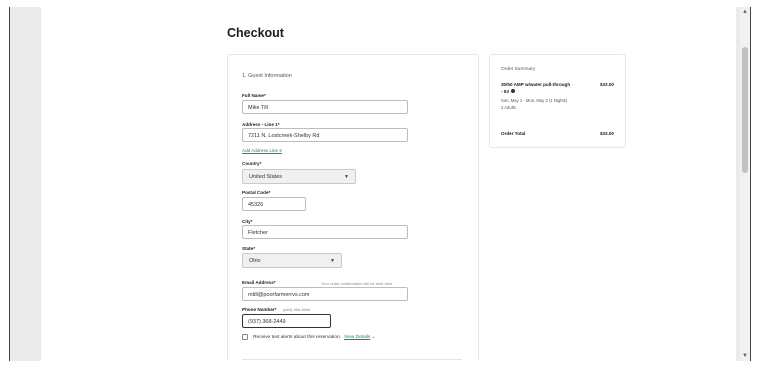 The height and width of the screenshot is (367, 765). Describe the element at coordinates (606, 133) in the screenshot. I see `order-total-value: $33.00` at that location.